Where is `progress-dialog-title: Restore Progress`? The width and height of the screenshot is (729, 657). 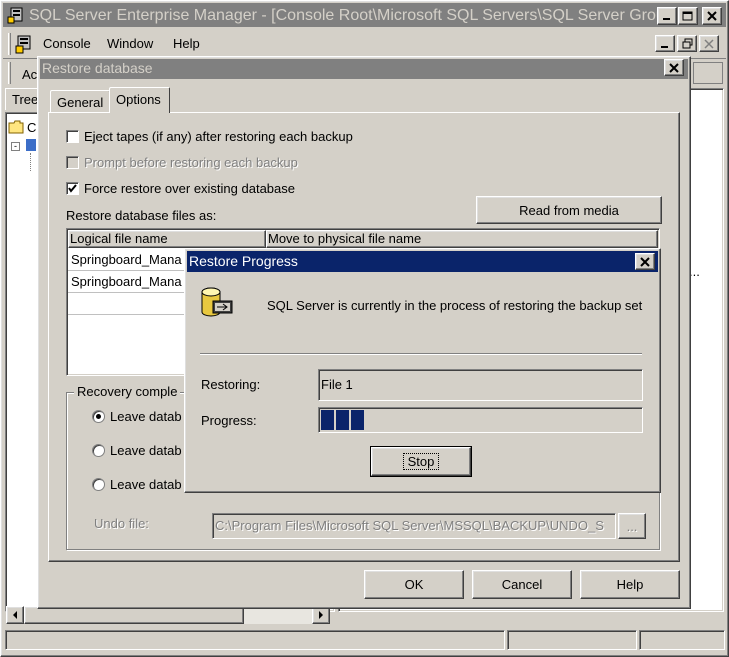
progress-dialog-title: Restore Progress is located at coordinates (243, 261).